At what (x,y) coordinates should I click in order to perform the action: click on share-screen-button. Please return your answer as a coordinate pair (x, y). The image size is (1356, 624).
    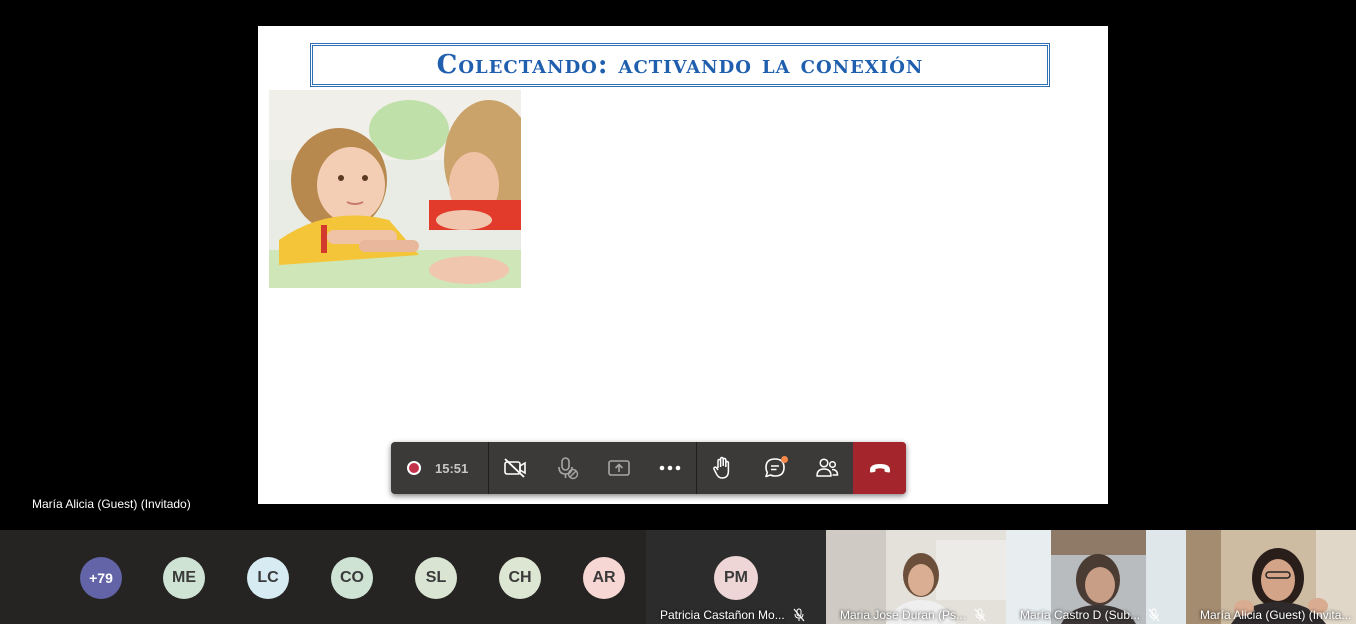
    Looking at the image, I should click on (619, 468).